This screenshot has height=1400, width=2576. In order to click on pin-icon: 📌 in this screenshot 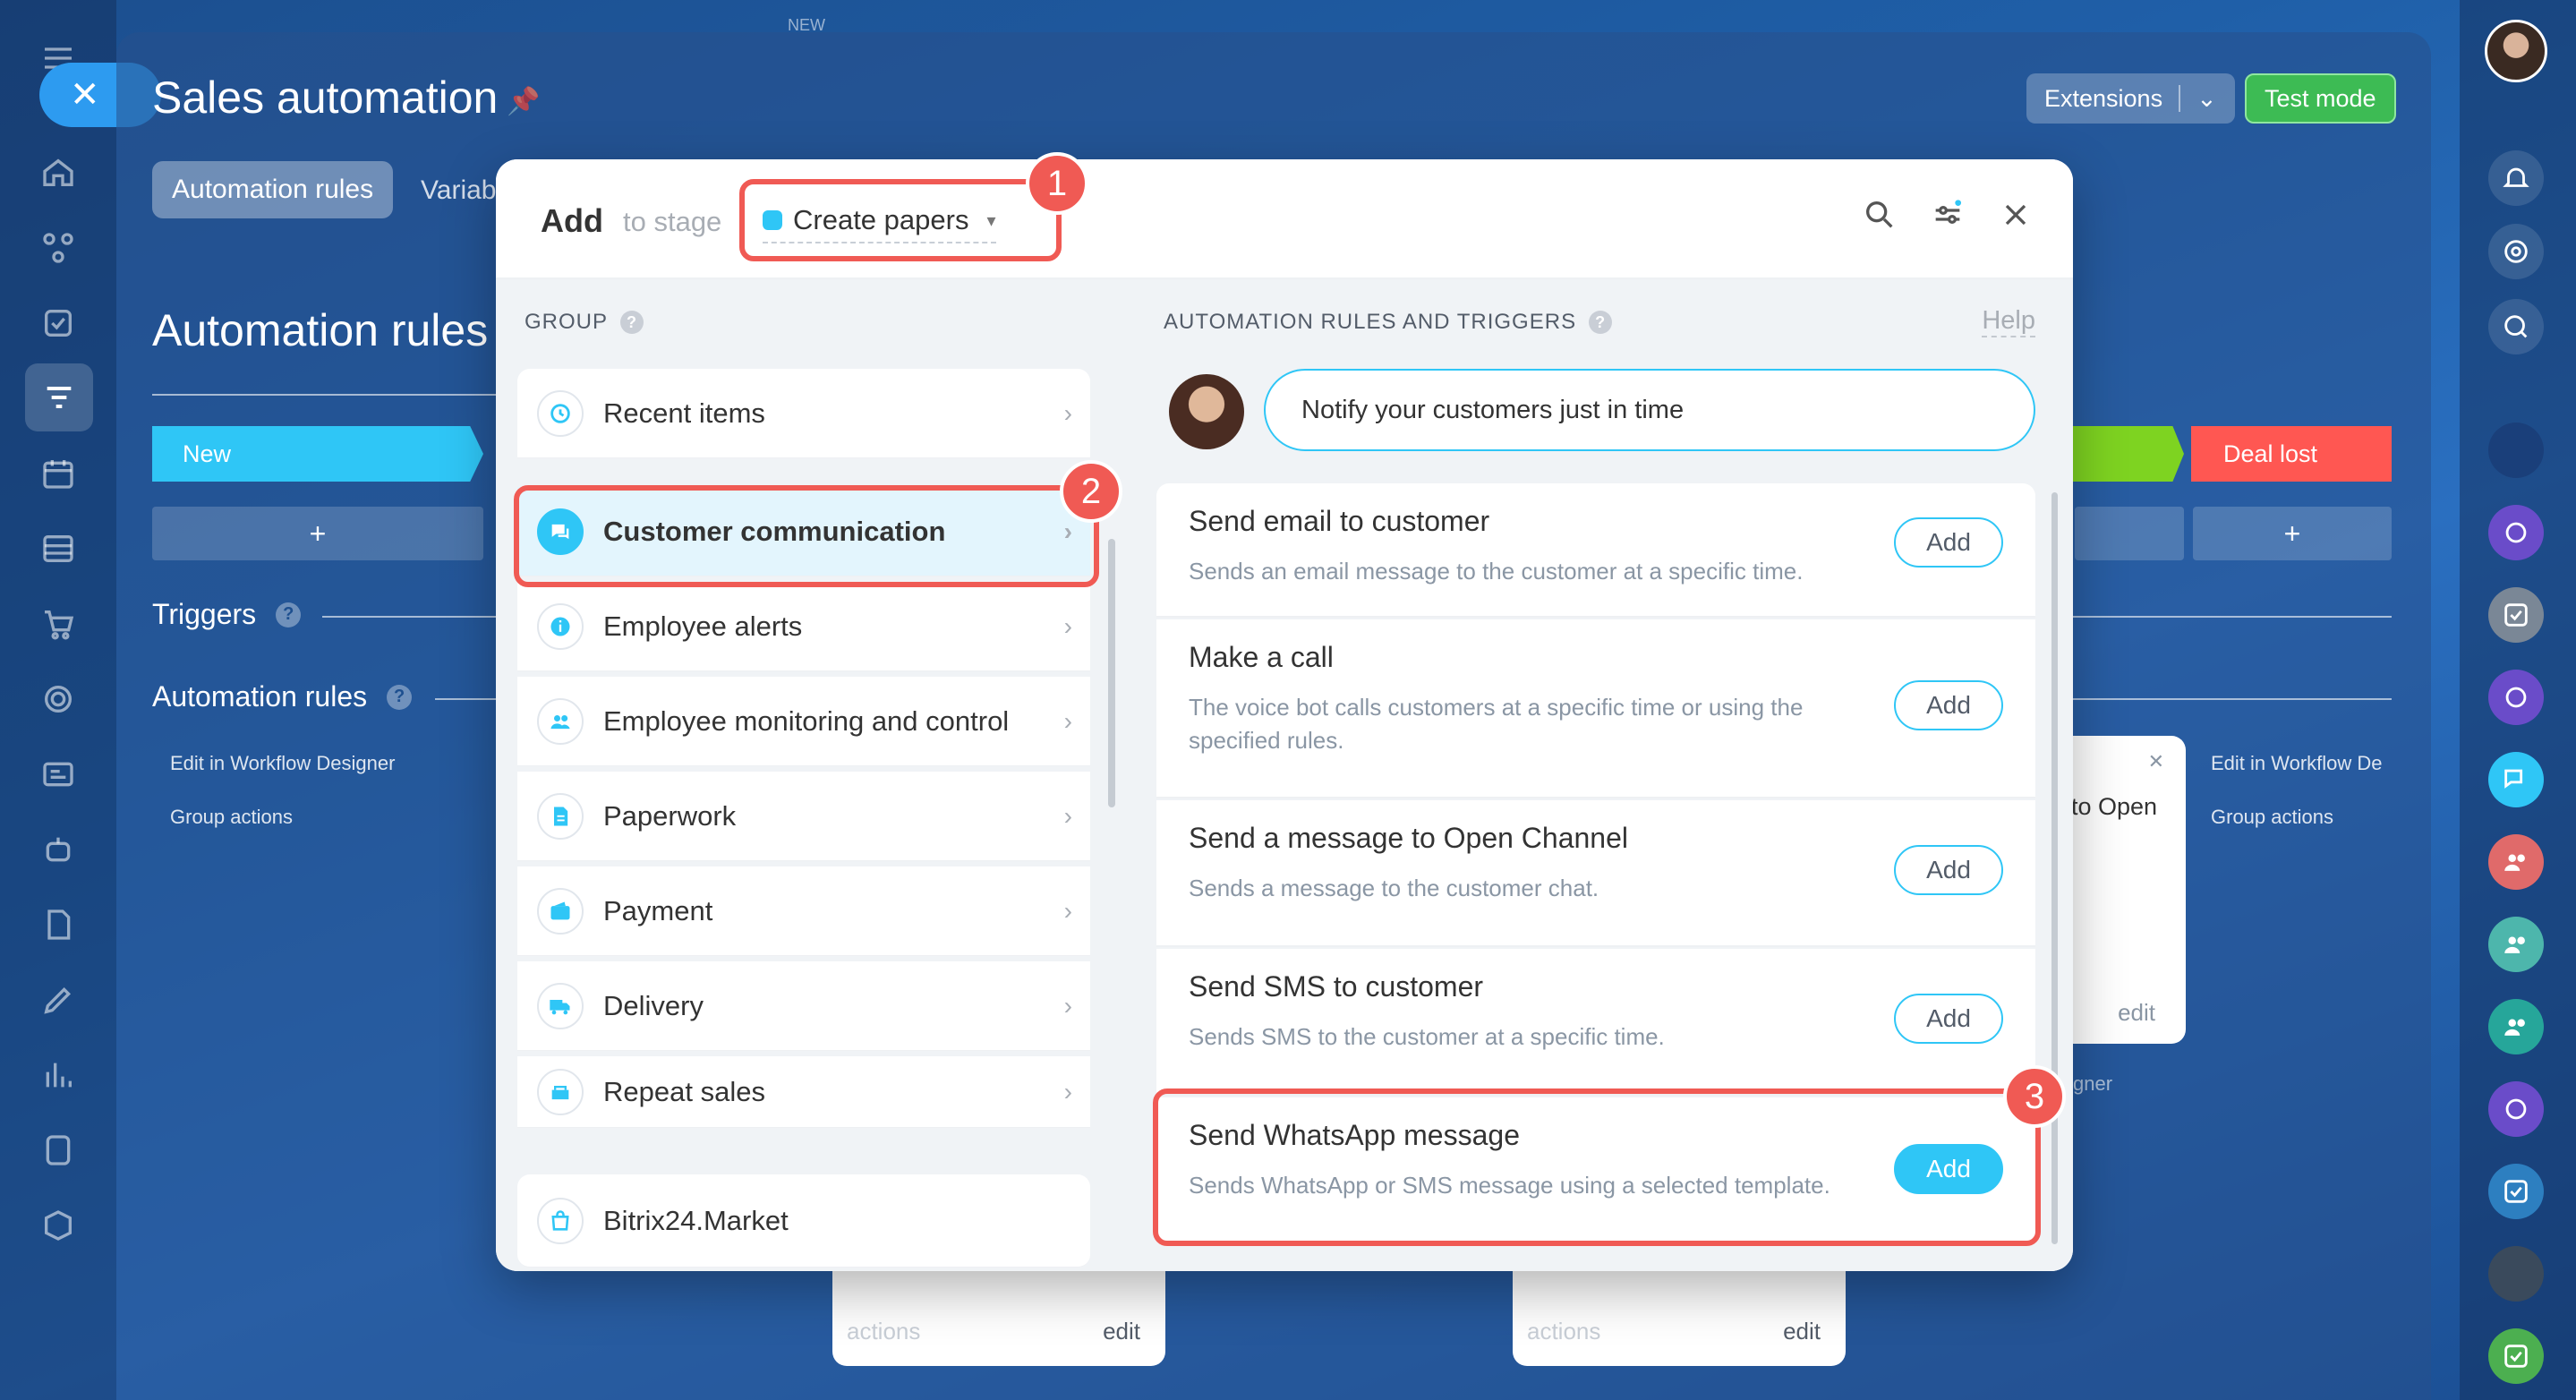, I will do `click(523, 101)`.